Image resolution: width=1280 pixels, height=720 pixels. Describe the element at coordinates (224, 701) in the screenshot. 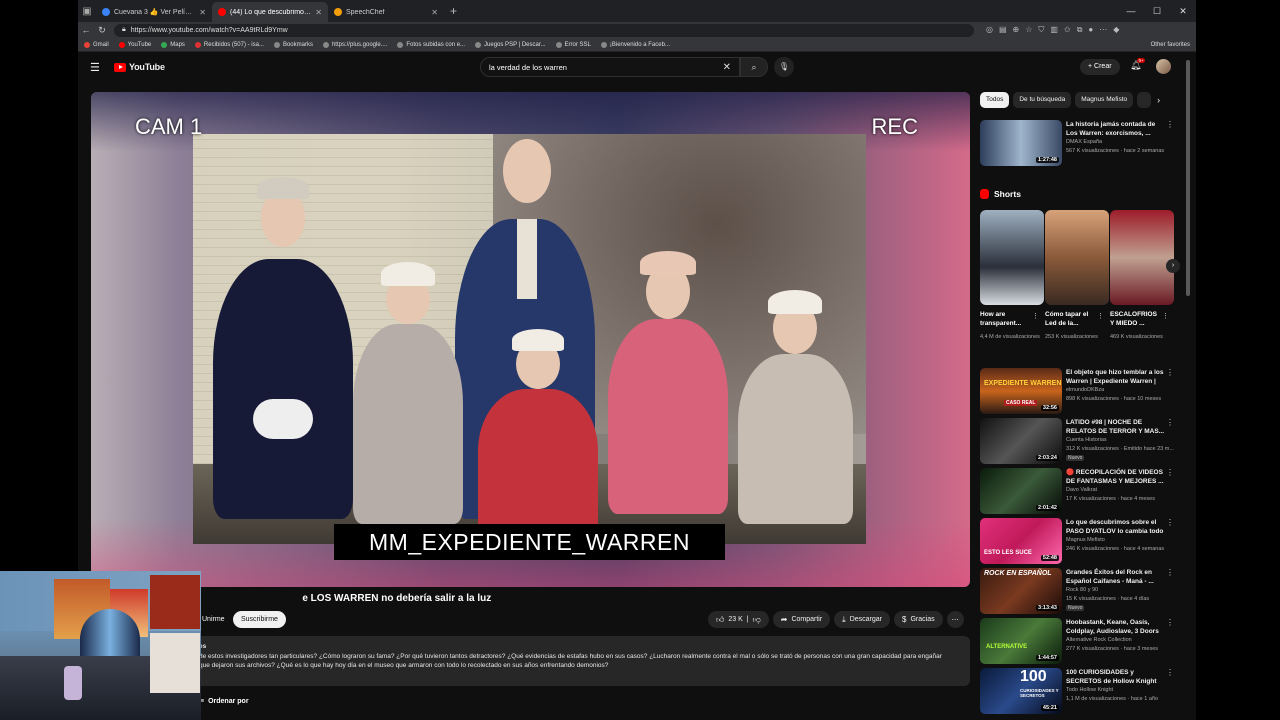

I see `comments-sort: ≡ Ordenar por` at that location.